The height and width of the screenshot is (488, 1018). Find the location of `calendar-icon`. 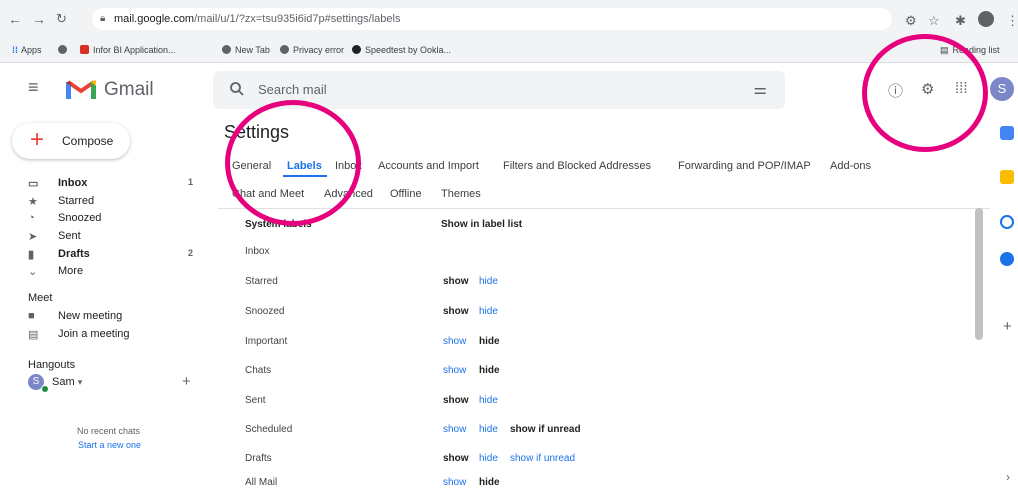

calendar-icon is located at coordinates (1007, 133).